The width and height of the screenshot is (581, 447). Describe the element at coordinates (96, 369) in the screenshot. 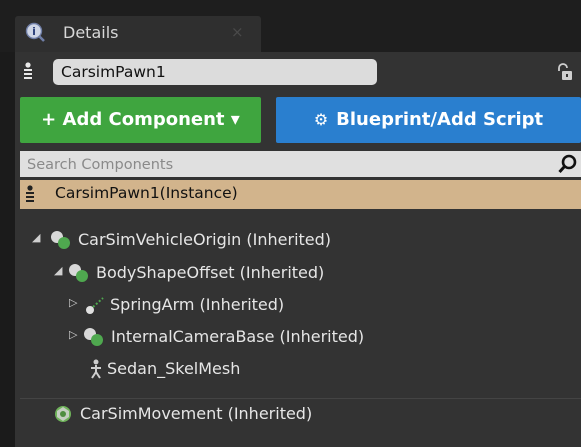

I see `skeletal-mesh-icon` at that location.